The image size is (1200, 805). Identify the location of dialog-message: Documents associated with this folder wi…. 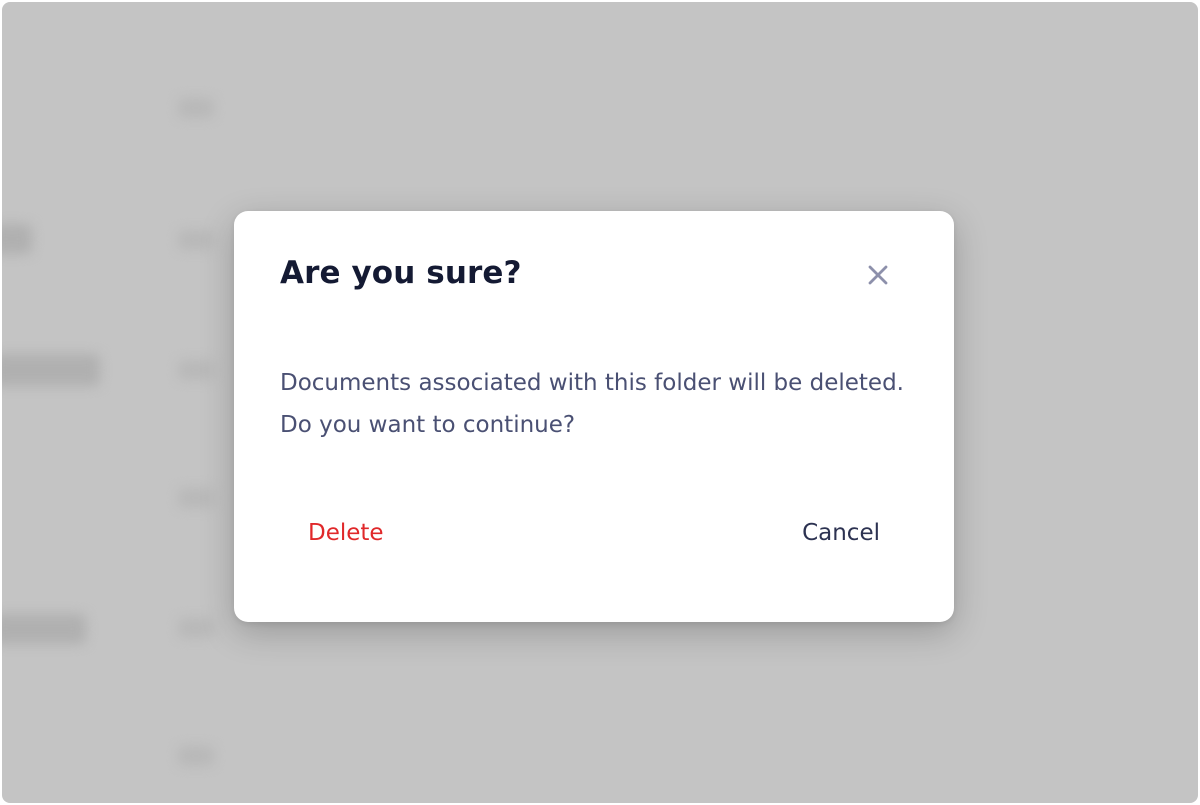
(592, 404).